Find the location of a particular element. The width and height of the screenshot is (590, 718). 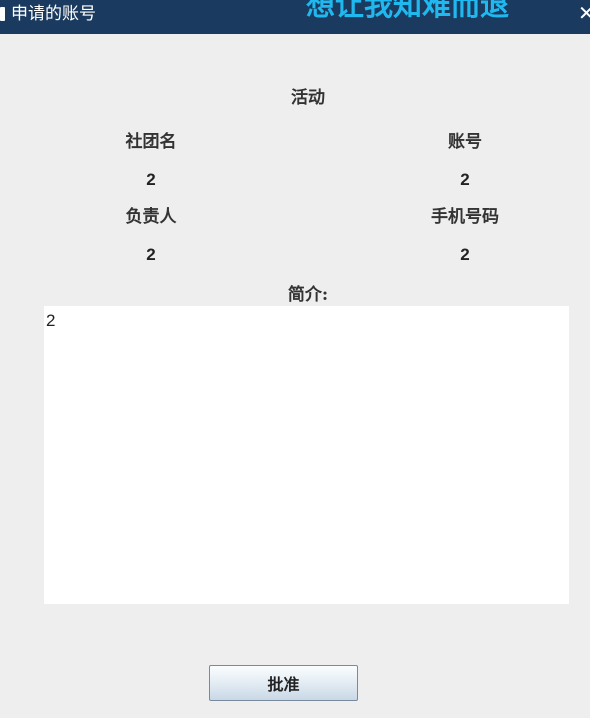

account-value: 2 is located at coordinates (465, 179).